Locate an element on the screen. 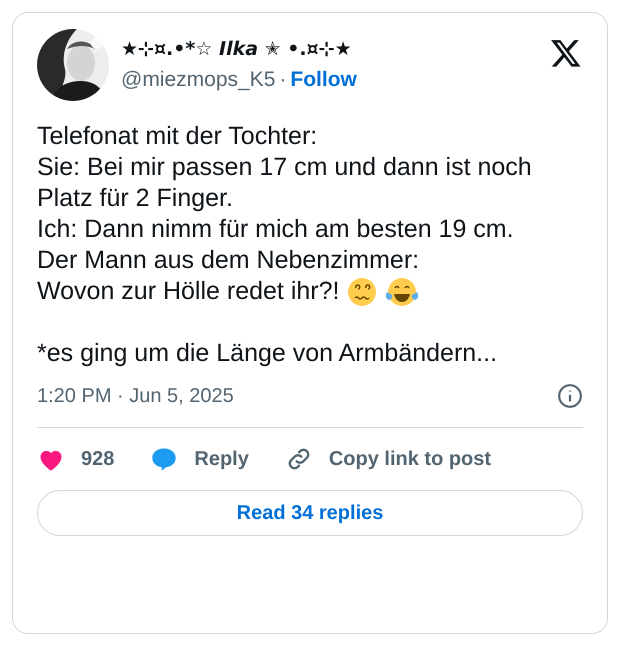  follow-link: Follow is located at coordinates (323, 79).